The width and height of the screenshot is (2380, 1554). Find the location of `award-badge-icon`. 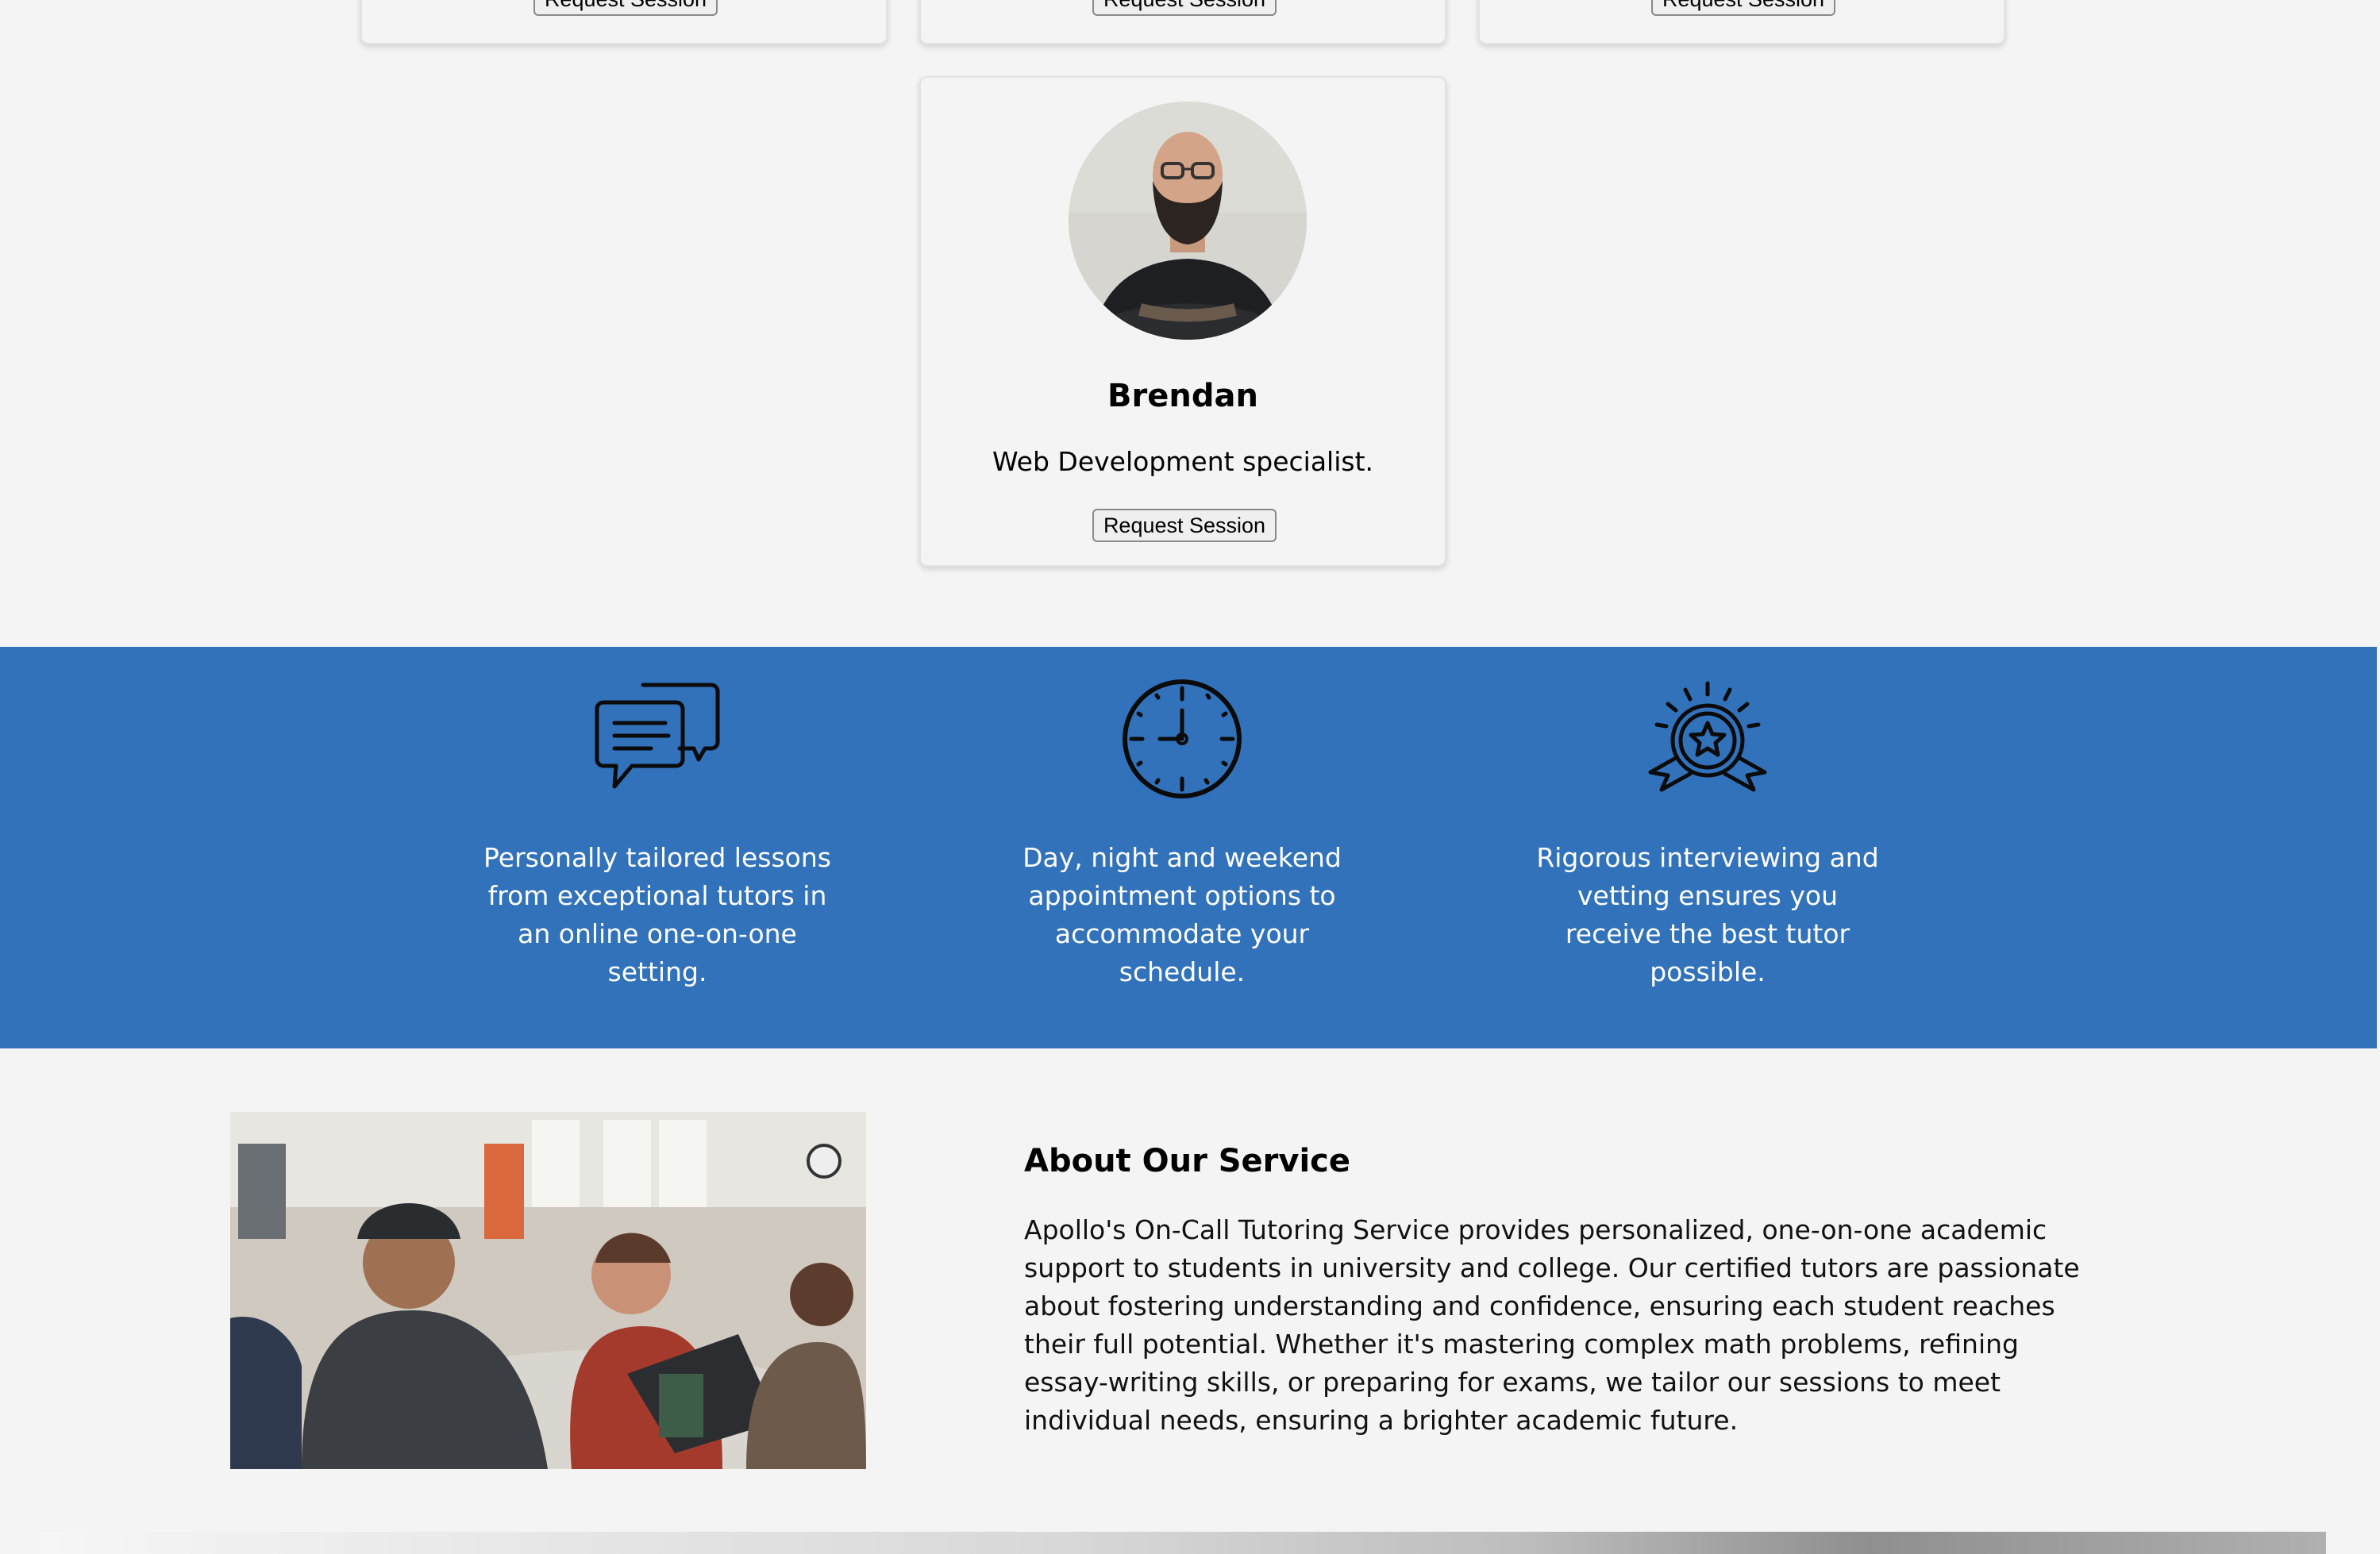

award-badge-icon is located at coordinates (1707, 737).